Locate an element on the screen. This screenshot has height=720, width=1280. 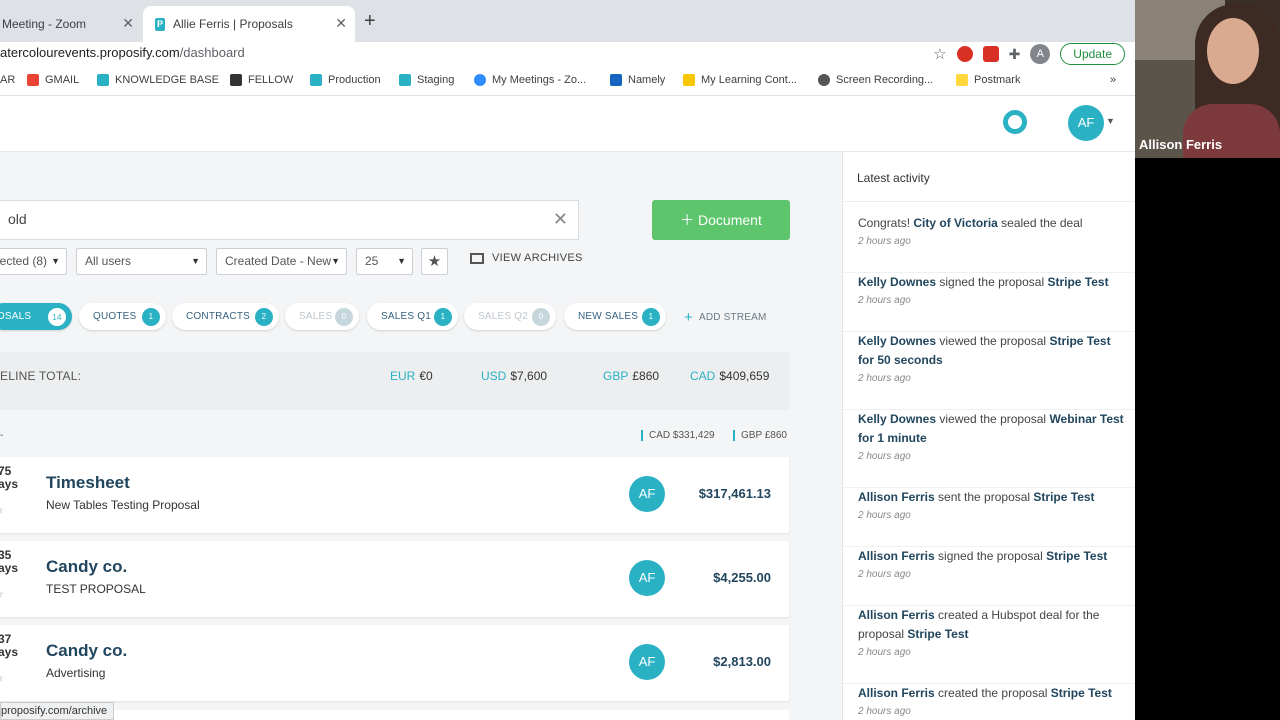
participant-video-tile: Allison Ferris is located at coordinates (1207, 79).